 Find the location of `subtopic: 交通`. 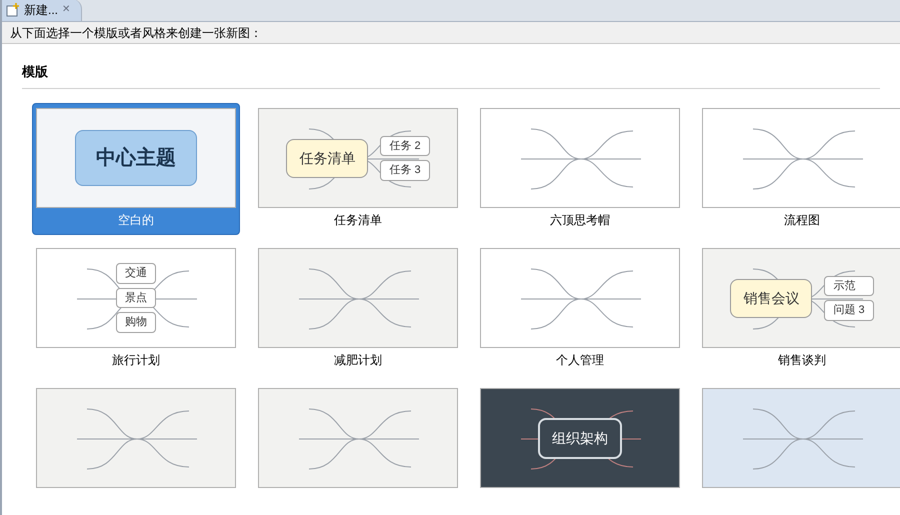

subtopic: 交通 is located at coordinates (136, 273).